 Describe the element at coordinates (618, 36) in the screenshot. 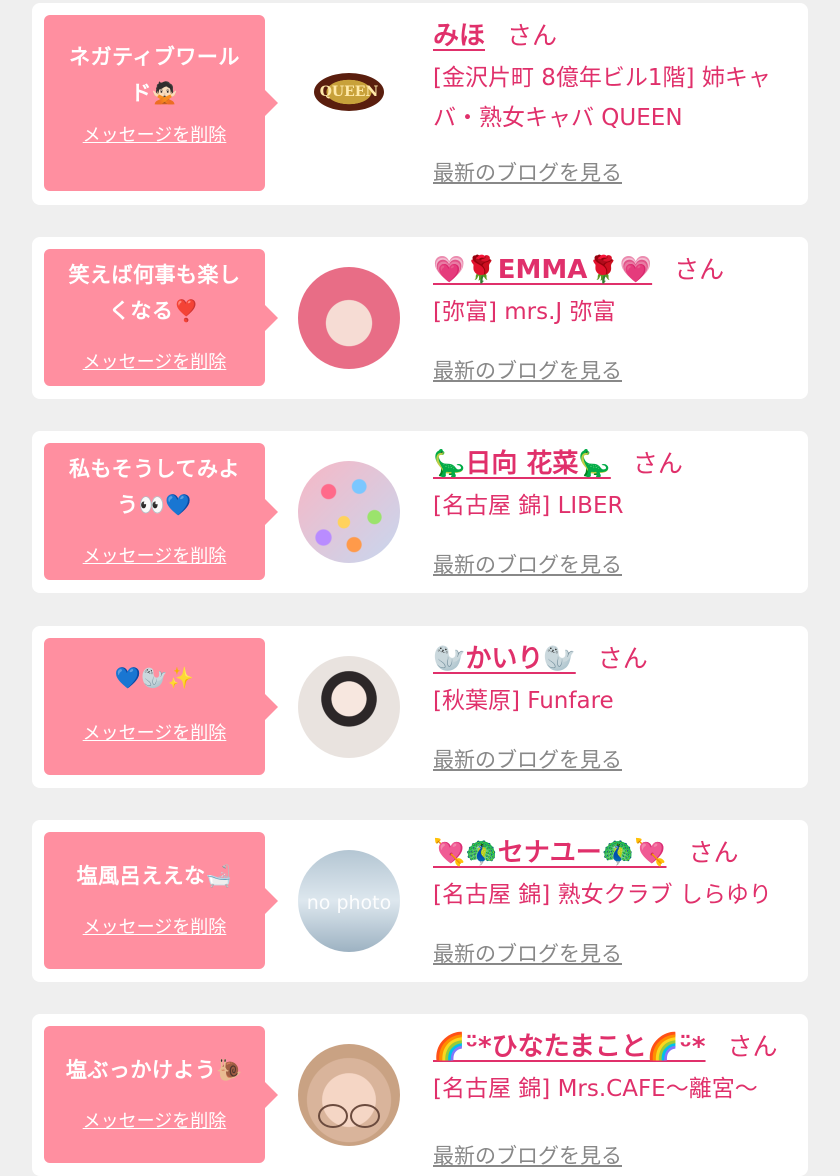

I see `name-line: みほ さん` at that location.